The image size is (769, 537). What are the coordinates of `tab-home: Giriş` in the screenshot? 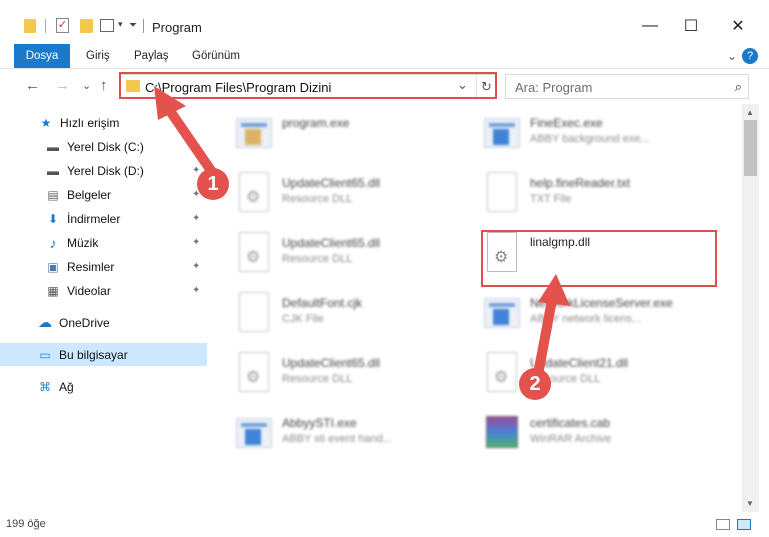 It's located at (98, 56).